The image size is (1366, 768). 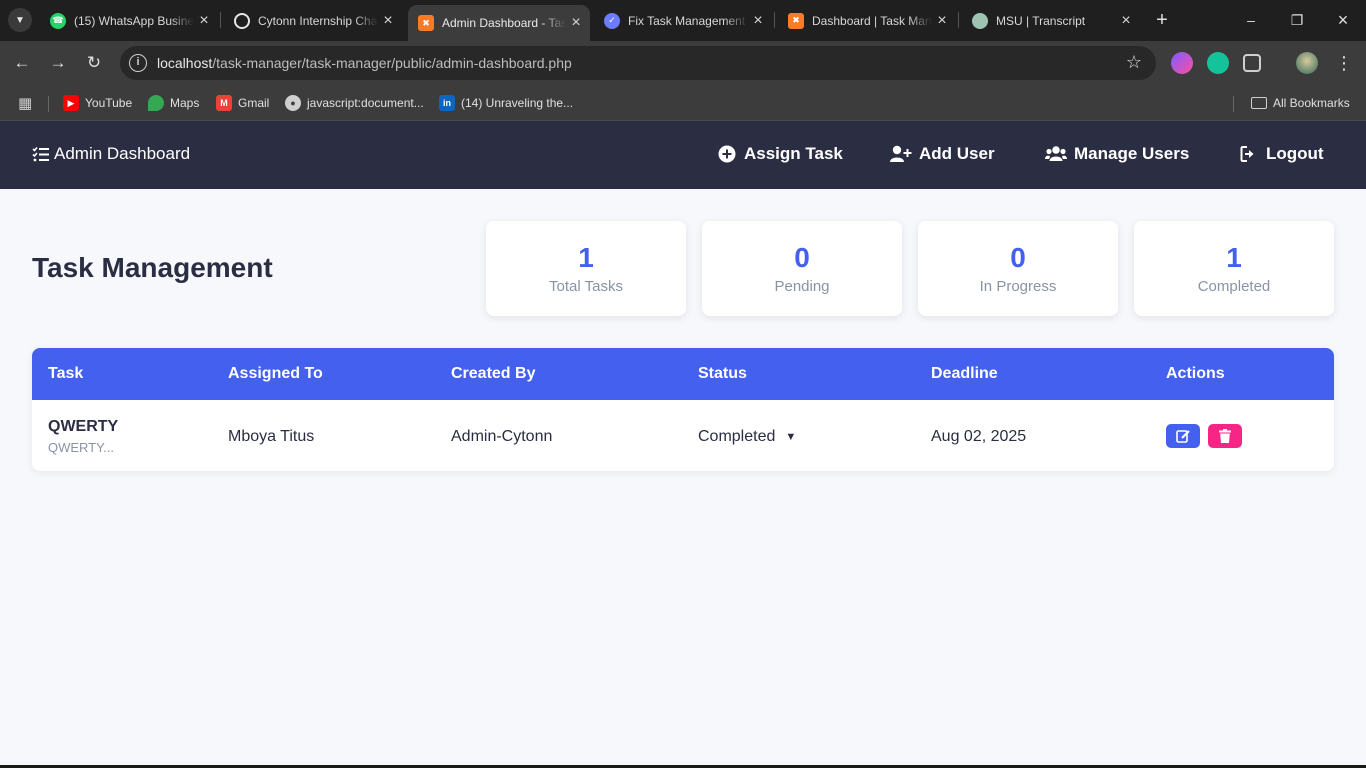 I want to click on profile-avatar, so click(x=1307, y=63).